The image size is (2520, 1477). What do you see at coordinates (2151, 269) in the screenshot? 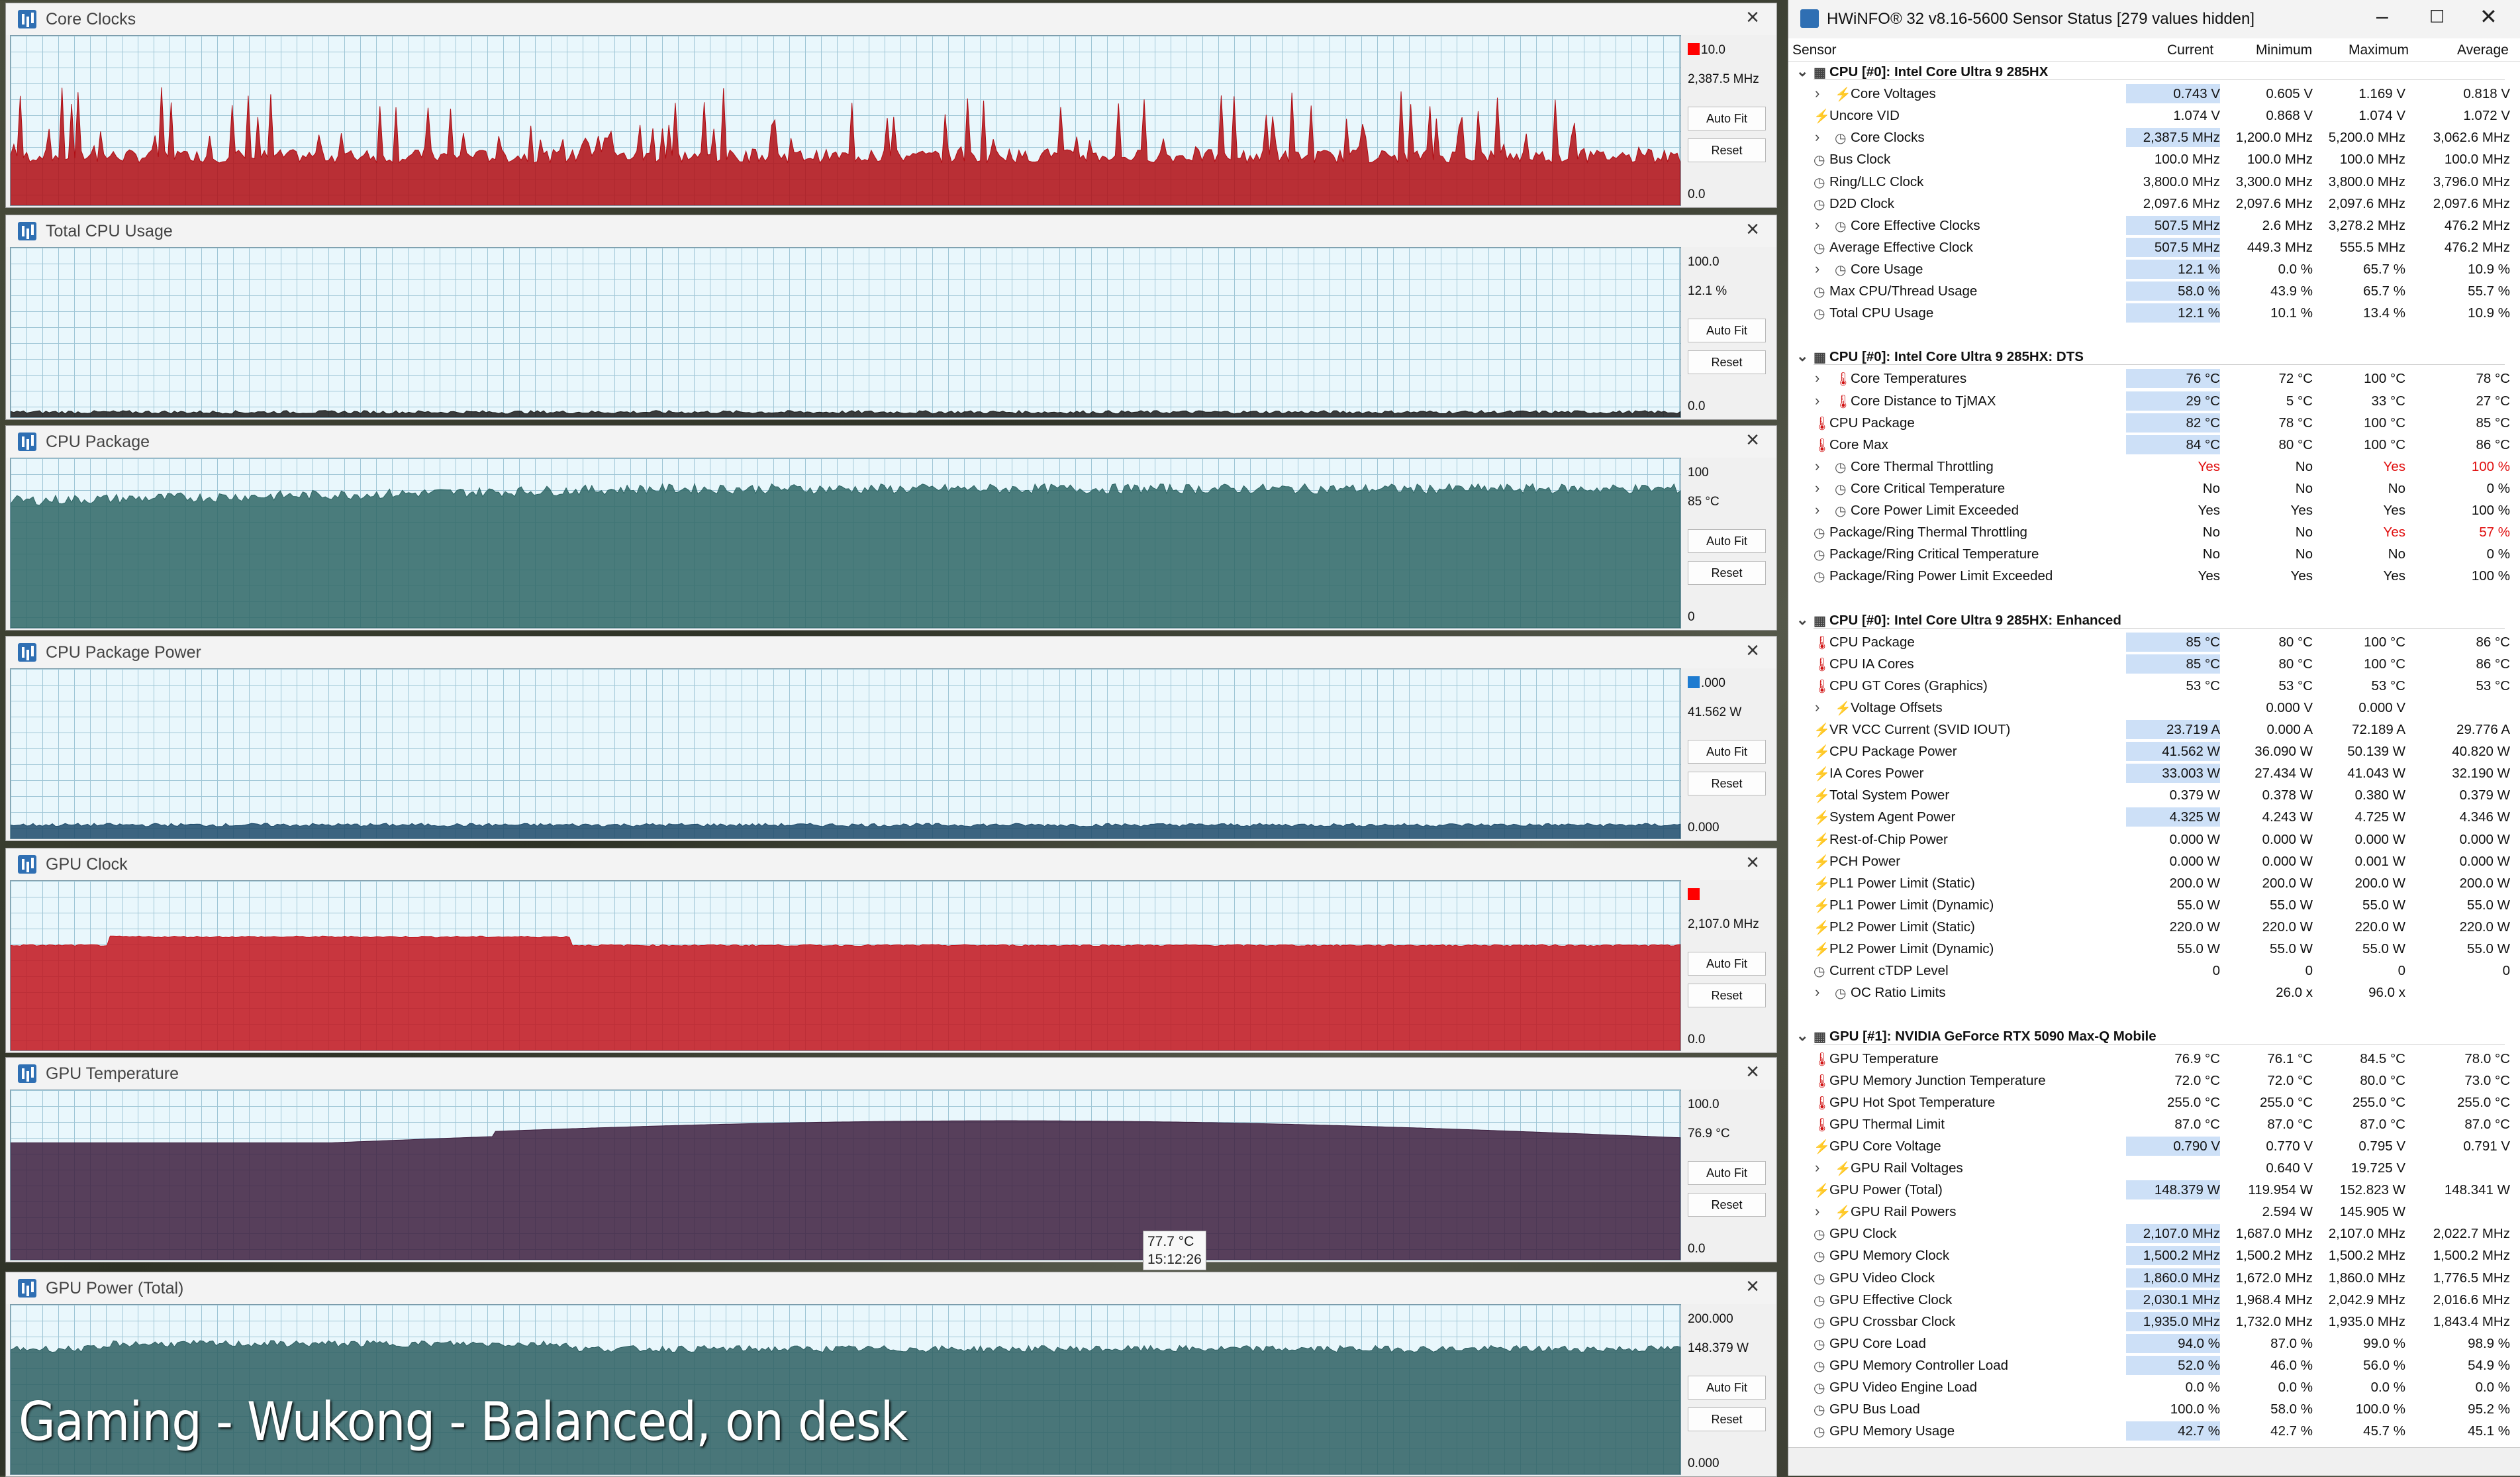
I see `sensor-row: › ◷ Core Usage 12.1 % 0.0 % 65.7 % 10.9 %` at bounding box center [2151, 269].